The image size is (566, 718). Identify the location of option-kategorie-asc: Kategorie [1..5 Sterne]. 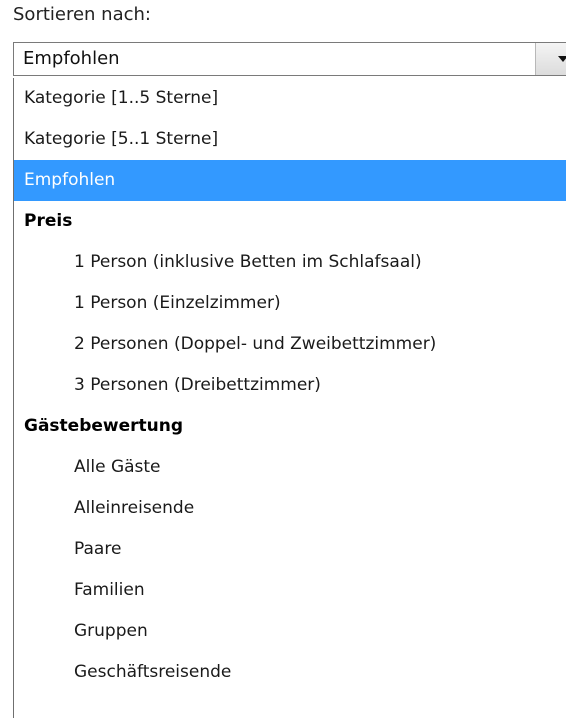
(290, 98).